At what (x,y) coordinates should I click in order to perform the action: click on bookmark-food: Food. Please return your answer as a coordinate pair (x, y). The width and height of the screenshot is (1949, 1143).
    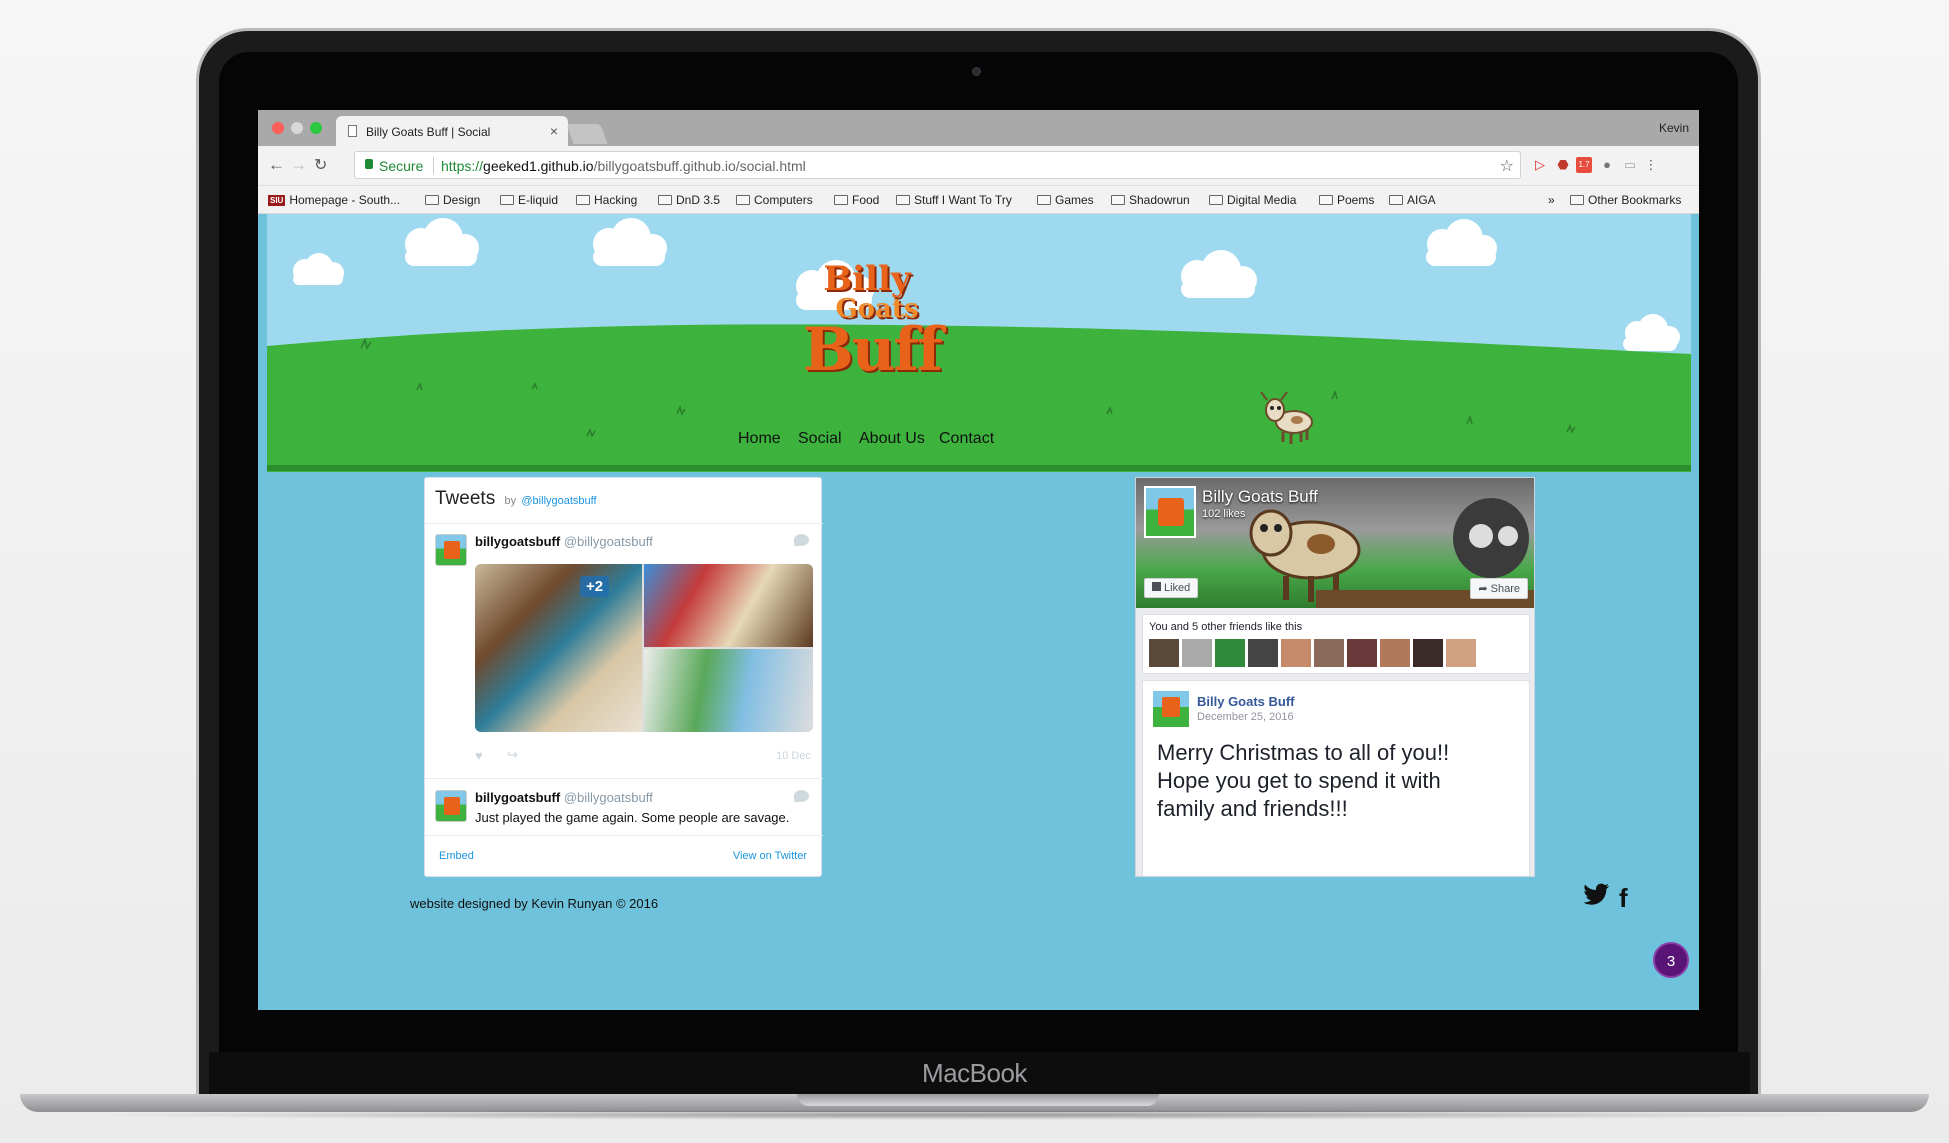
    Looking at the image, I should click on (856, 200).